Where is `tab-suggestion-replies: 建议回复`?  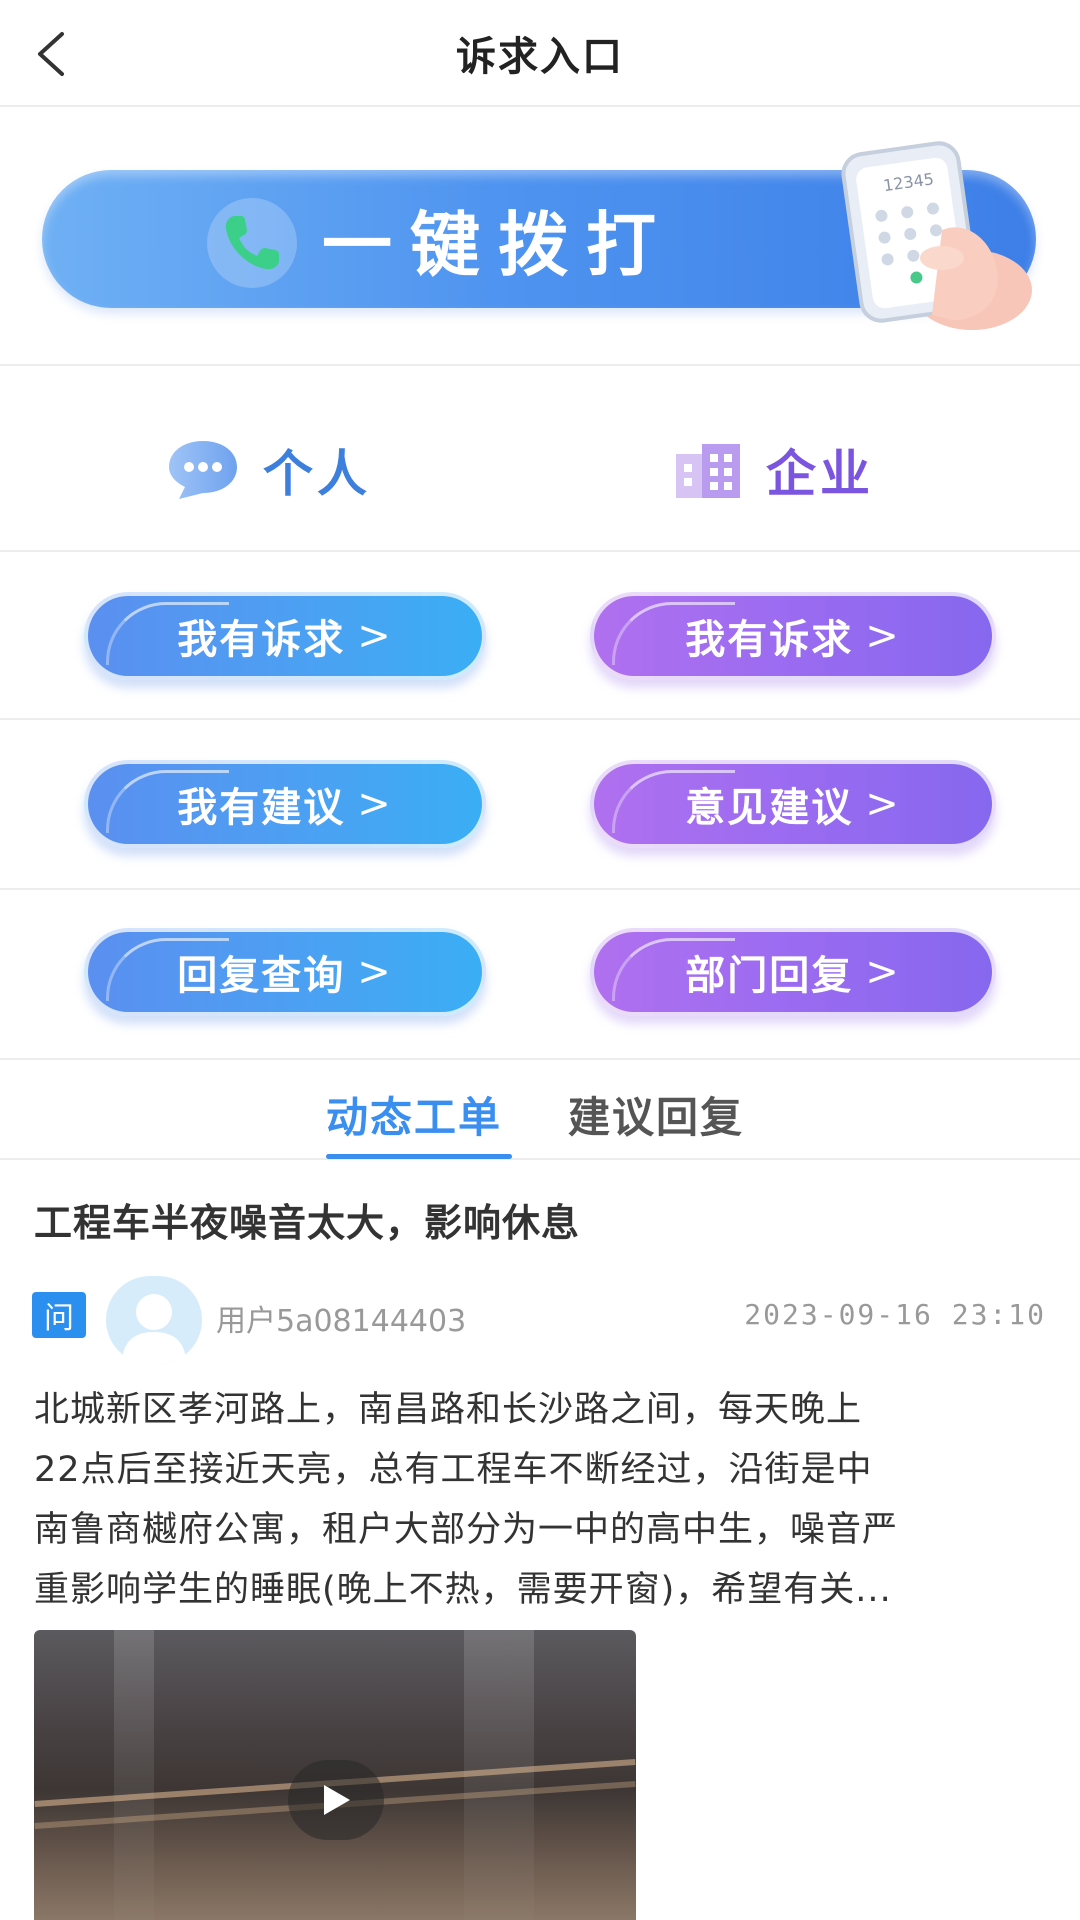 tab-suggestion-replies: 建议回复 is located at coordinates (656, 1114).